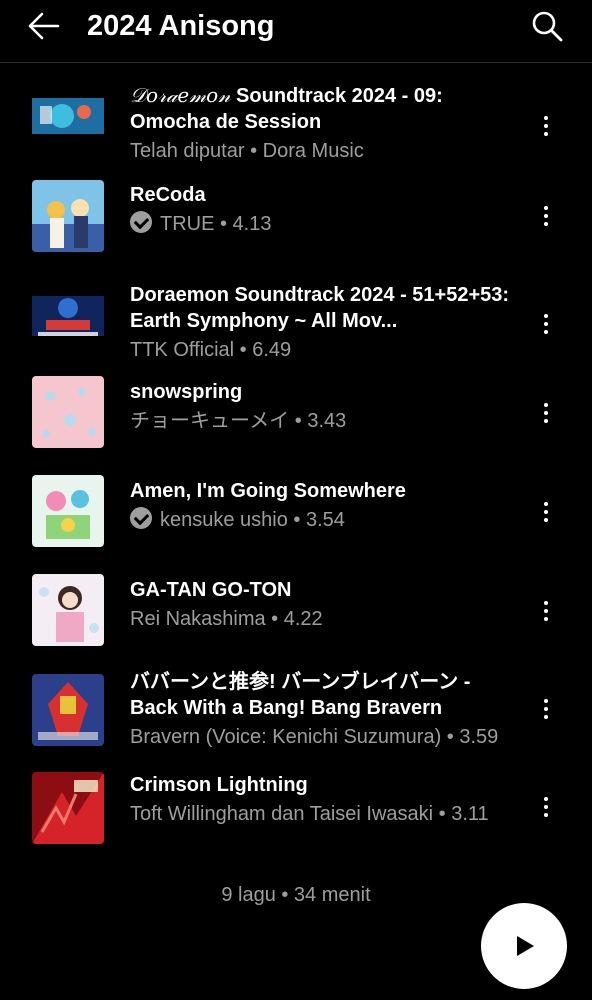  Describe the element at coordinates (211, 350) in the screenshot. I see `song-subtitle: TTK Official • 6.49` at that location.